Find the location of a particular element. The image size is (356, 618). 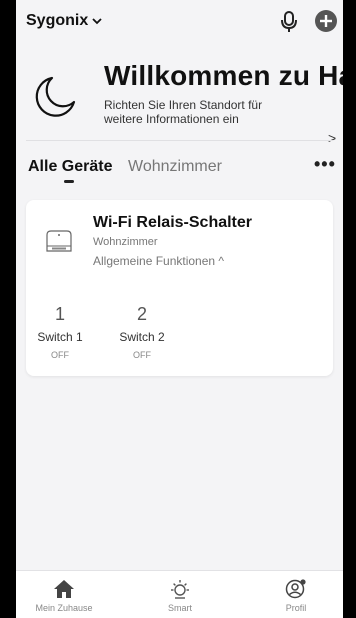

nav-smart: Smart is located at coordinates (180, 596).